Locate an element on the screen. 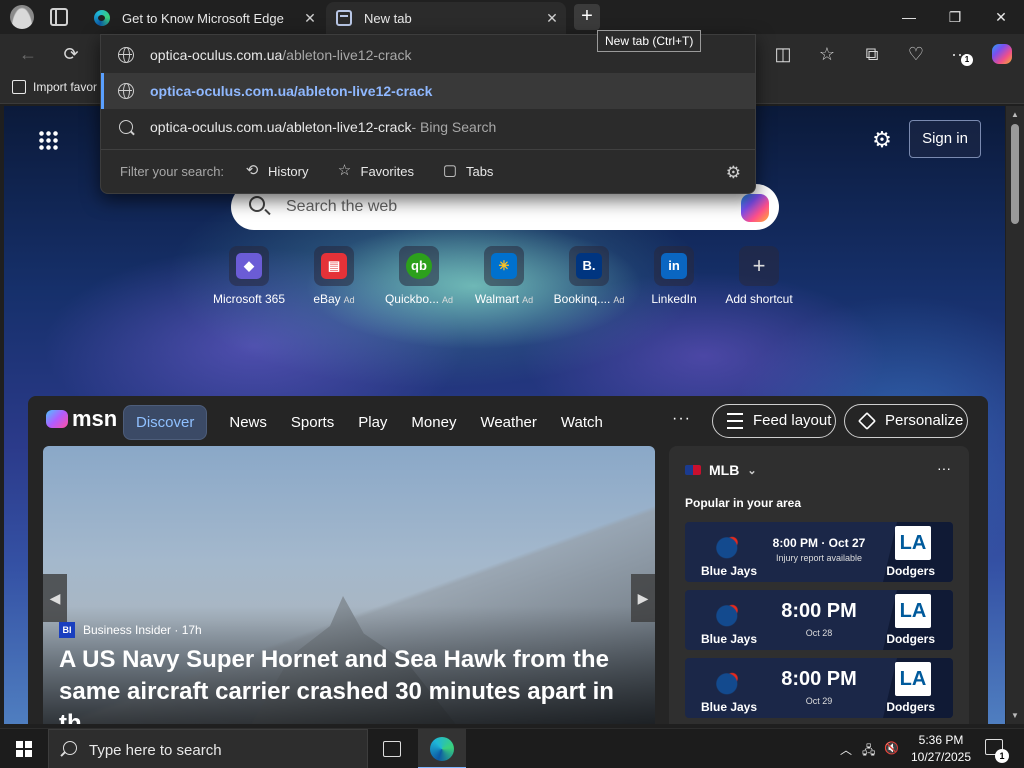 The width and height of the screenshot is (1024, 768). filter-history-label: History is located at coordinates (288, 171).